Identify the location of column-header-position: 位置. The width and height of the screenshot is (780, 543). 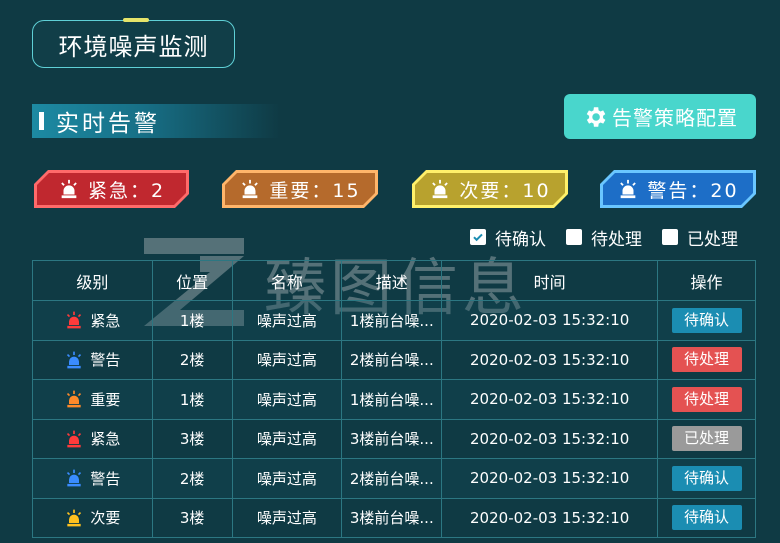
(192, 280).